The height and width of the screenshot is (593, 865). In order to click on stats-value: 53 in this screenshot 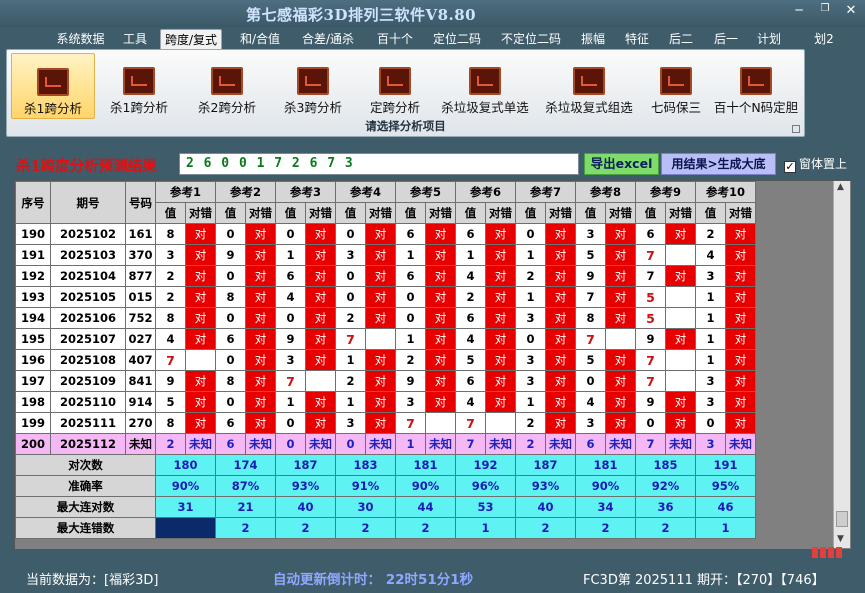, I will do `click(485, 507)`.